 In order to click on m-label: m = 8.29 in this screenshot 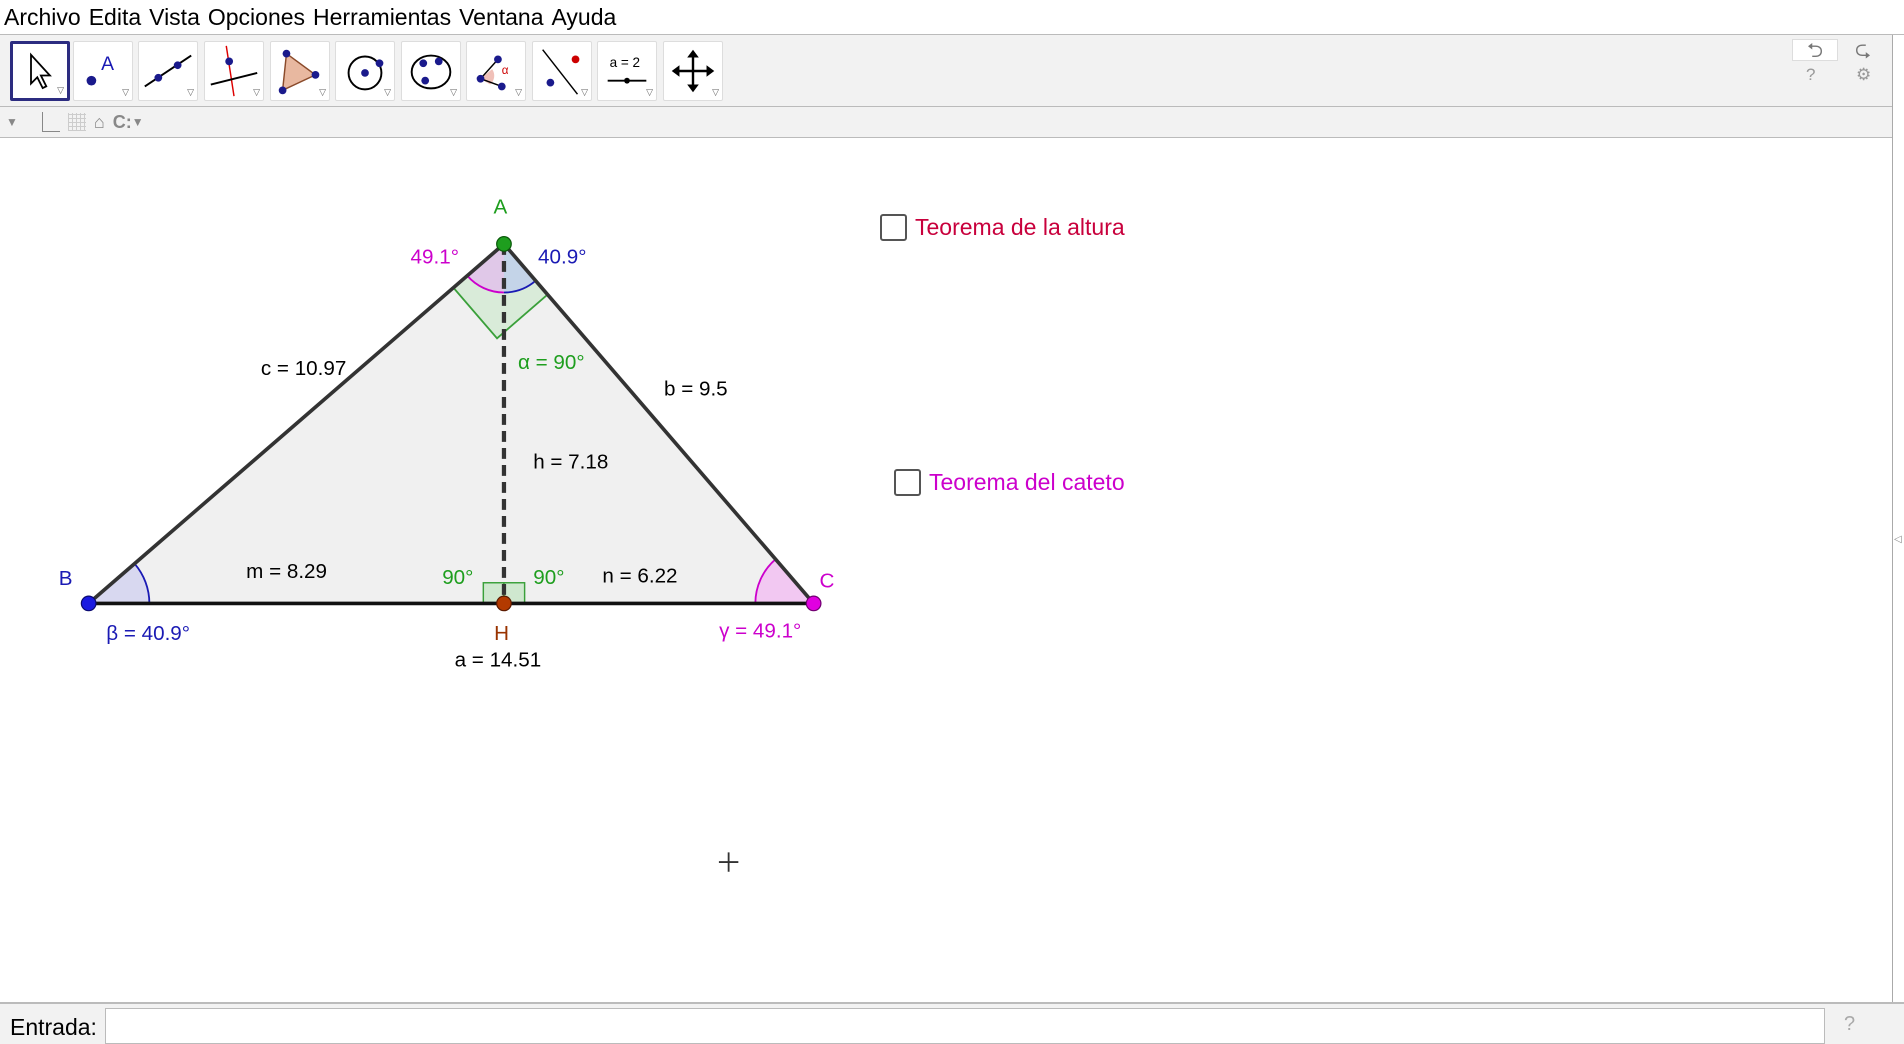, I will do `click(286, 571)`.